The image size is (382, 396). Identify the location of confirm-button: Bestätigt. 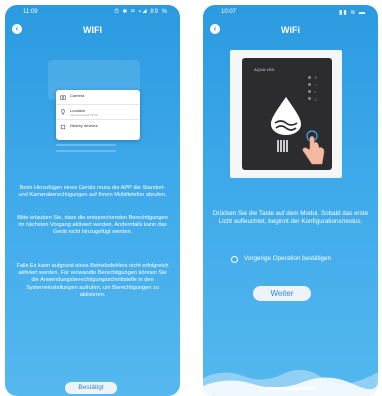
(91, 388).